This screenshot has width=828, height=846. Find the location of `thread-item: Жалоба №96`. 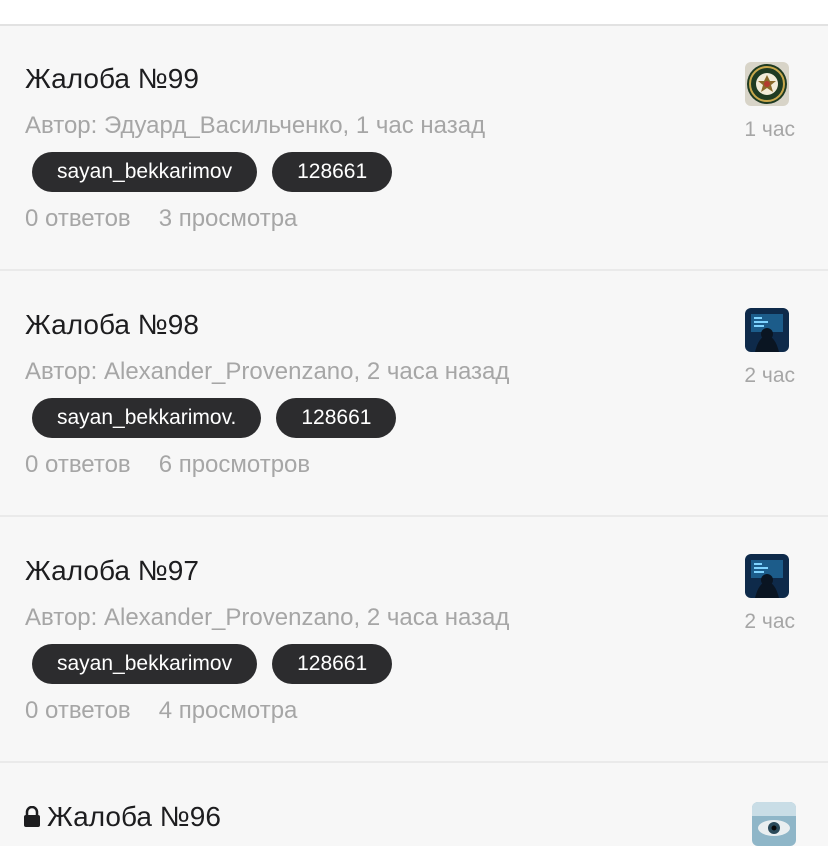

thread-item: Жалоба №96 is located at coordinates (414, 805).